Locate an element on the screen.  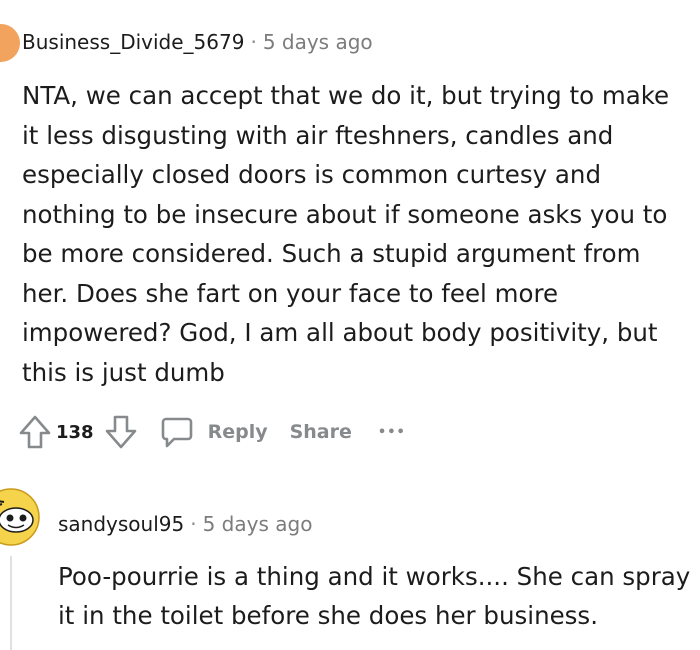
reply-label: Reply is located at coordinates (237, 432).